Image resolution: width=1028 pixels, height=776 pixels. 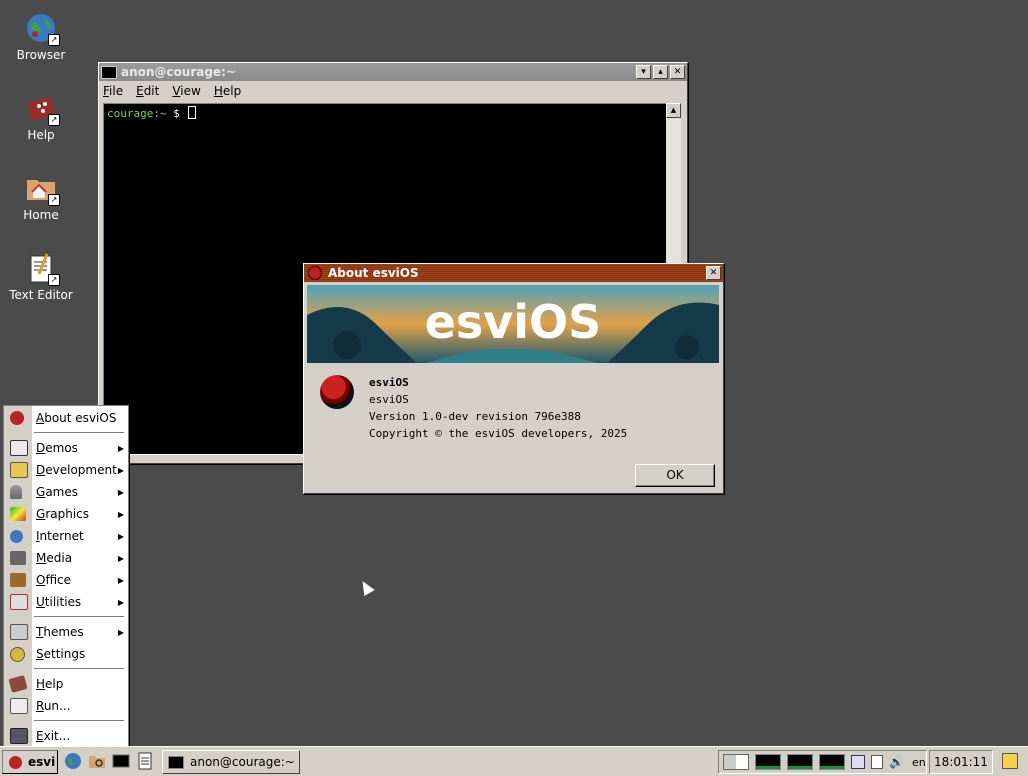 What do you see at coordinates (373, 273) in the screenshot?
I see `about-title: About esviOS` at bounding box center [373, 273].